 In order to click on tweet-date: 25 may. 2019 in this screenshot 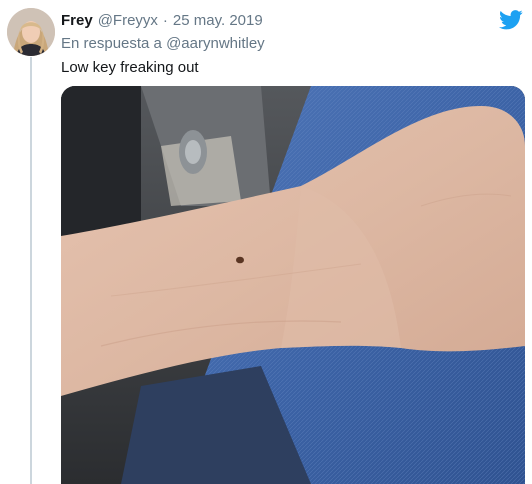, I will do `click(218, 21)`.